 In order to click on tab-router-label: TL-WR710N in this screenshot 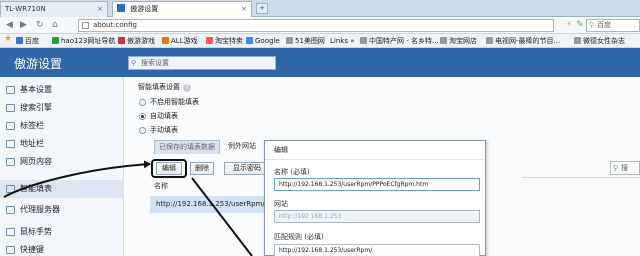, I will do `click(25, 9)`.